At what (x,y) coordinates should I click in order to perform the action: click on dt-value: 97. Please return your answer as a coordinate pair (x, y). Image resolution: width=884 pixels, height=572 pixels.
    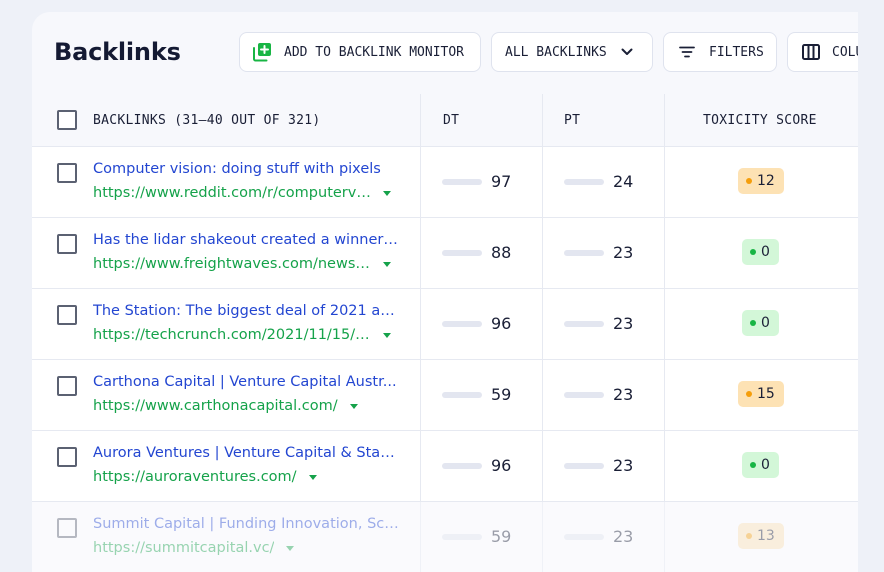
    Looking at the image, I should click on (501, 181).